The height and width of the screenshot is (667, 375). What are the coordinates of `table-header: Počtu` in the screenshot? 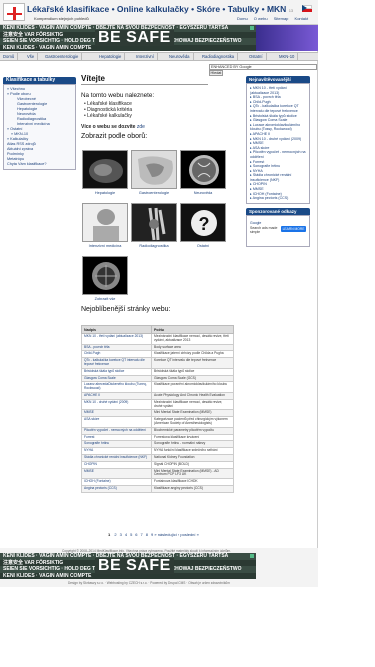 It's located at (192, 329).